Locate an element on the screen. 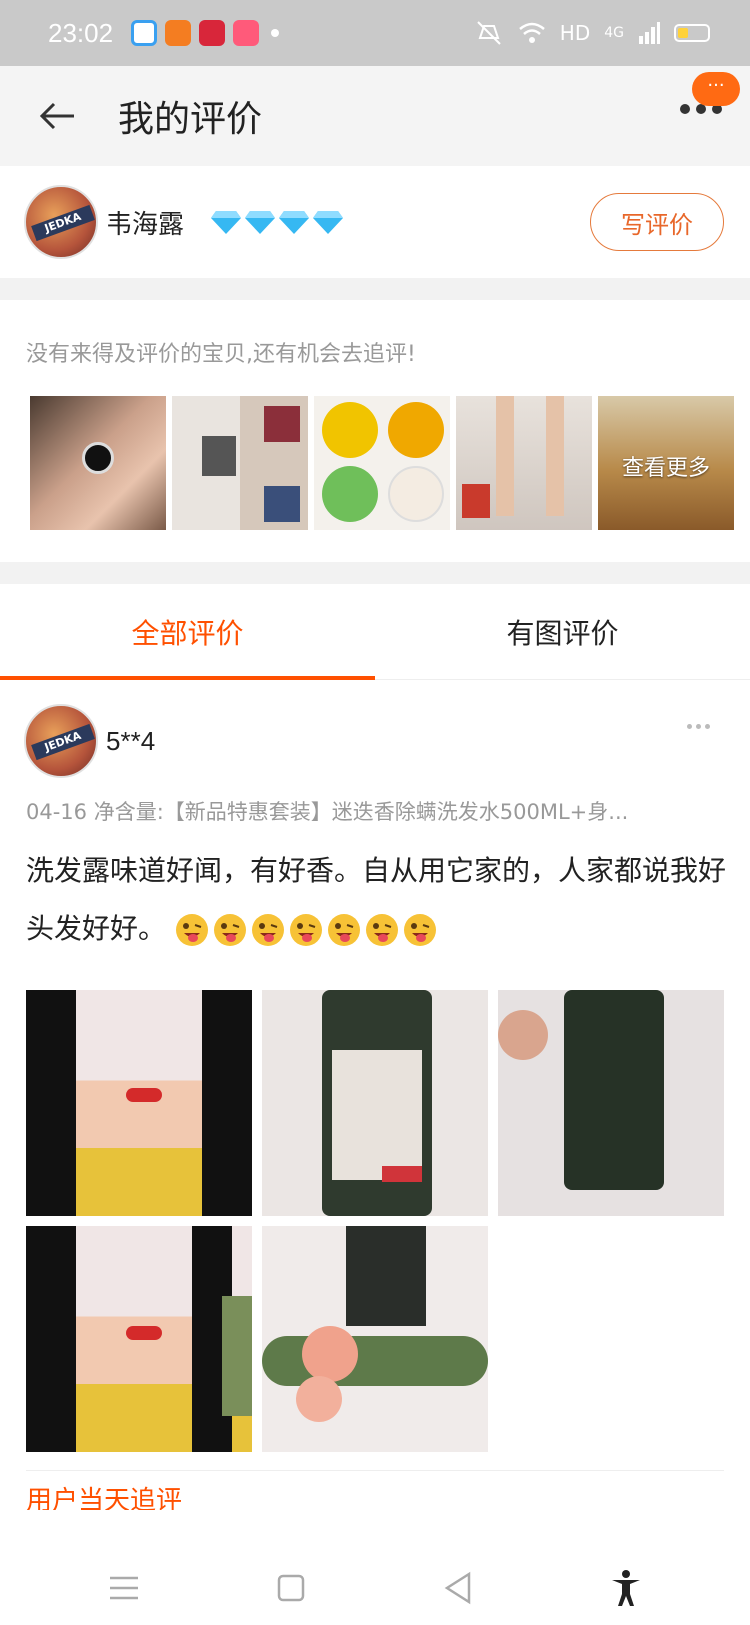  avatar: JEDKA is located at coordinates (61, 222).